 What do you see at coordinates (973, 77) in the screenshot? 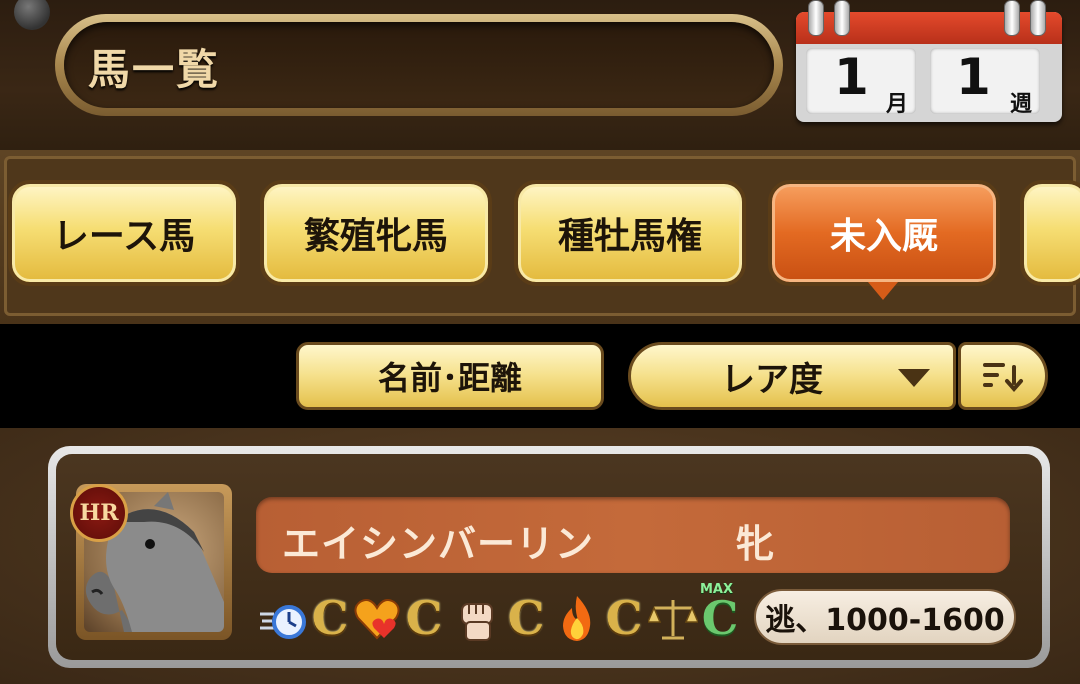
I see `calendar-week: 1` at bounding box center [973, 77].